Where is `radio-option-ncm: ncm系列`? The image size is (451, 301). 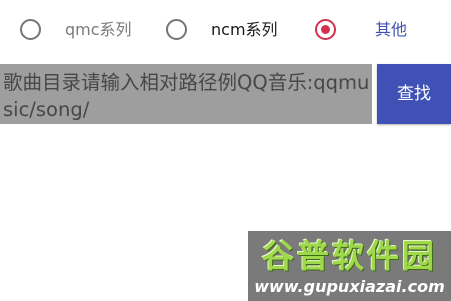 radio-option-ncm: ncm系列 is located at coordinates (231, 31).